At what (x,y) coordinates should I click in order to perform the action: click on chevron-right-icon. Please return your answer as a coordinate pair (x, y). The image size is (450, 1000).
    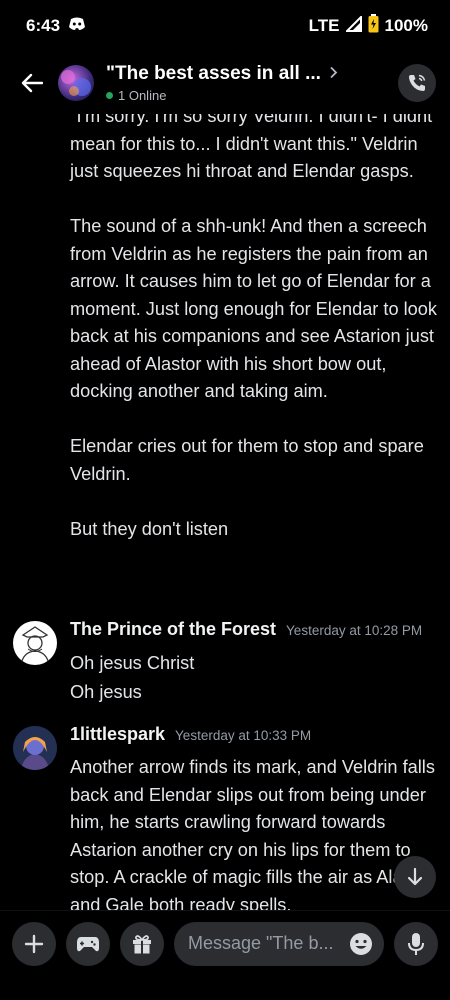
    Looking at the image, I should click on (333, 74).